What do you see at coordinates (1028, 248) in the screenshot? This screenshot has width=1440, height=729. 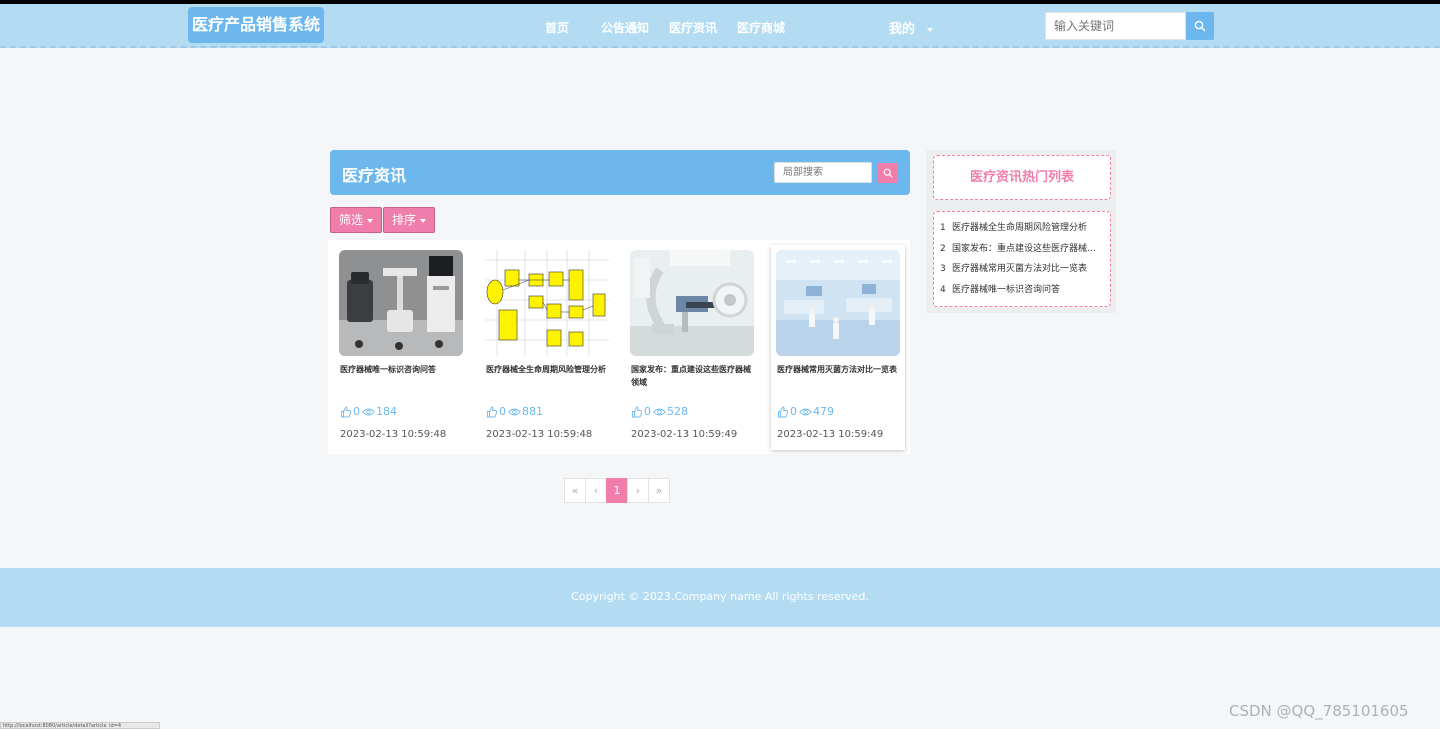 I see `hot-news-item-label: 国家发布：重点建设这些医疗器械领域` at bounding box center [1028, 248].